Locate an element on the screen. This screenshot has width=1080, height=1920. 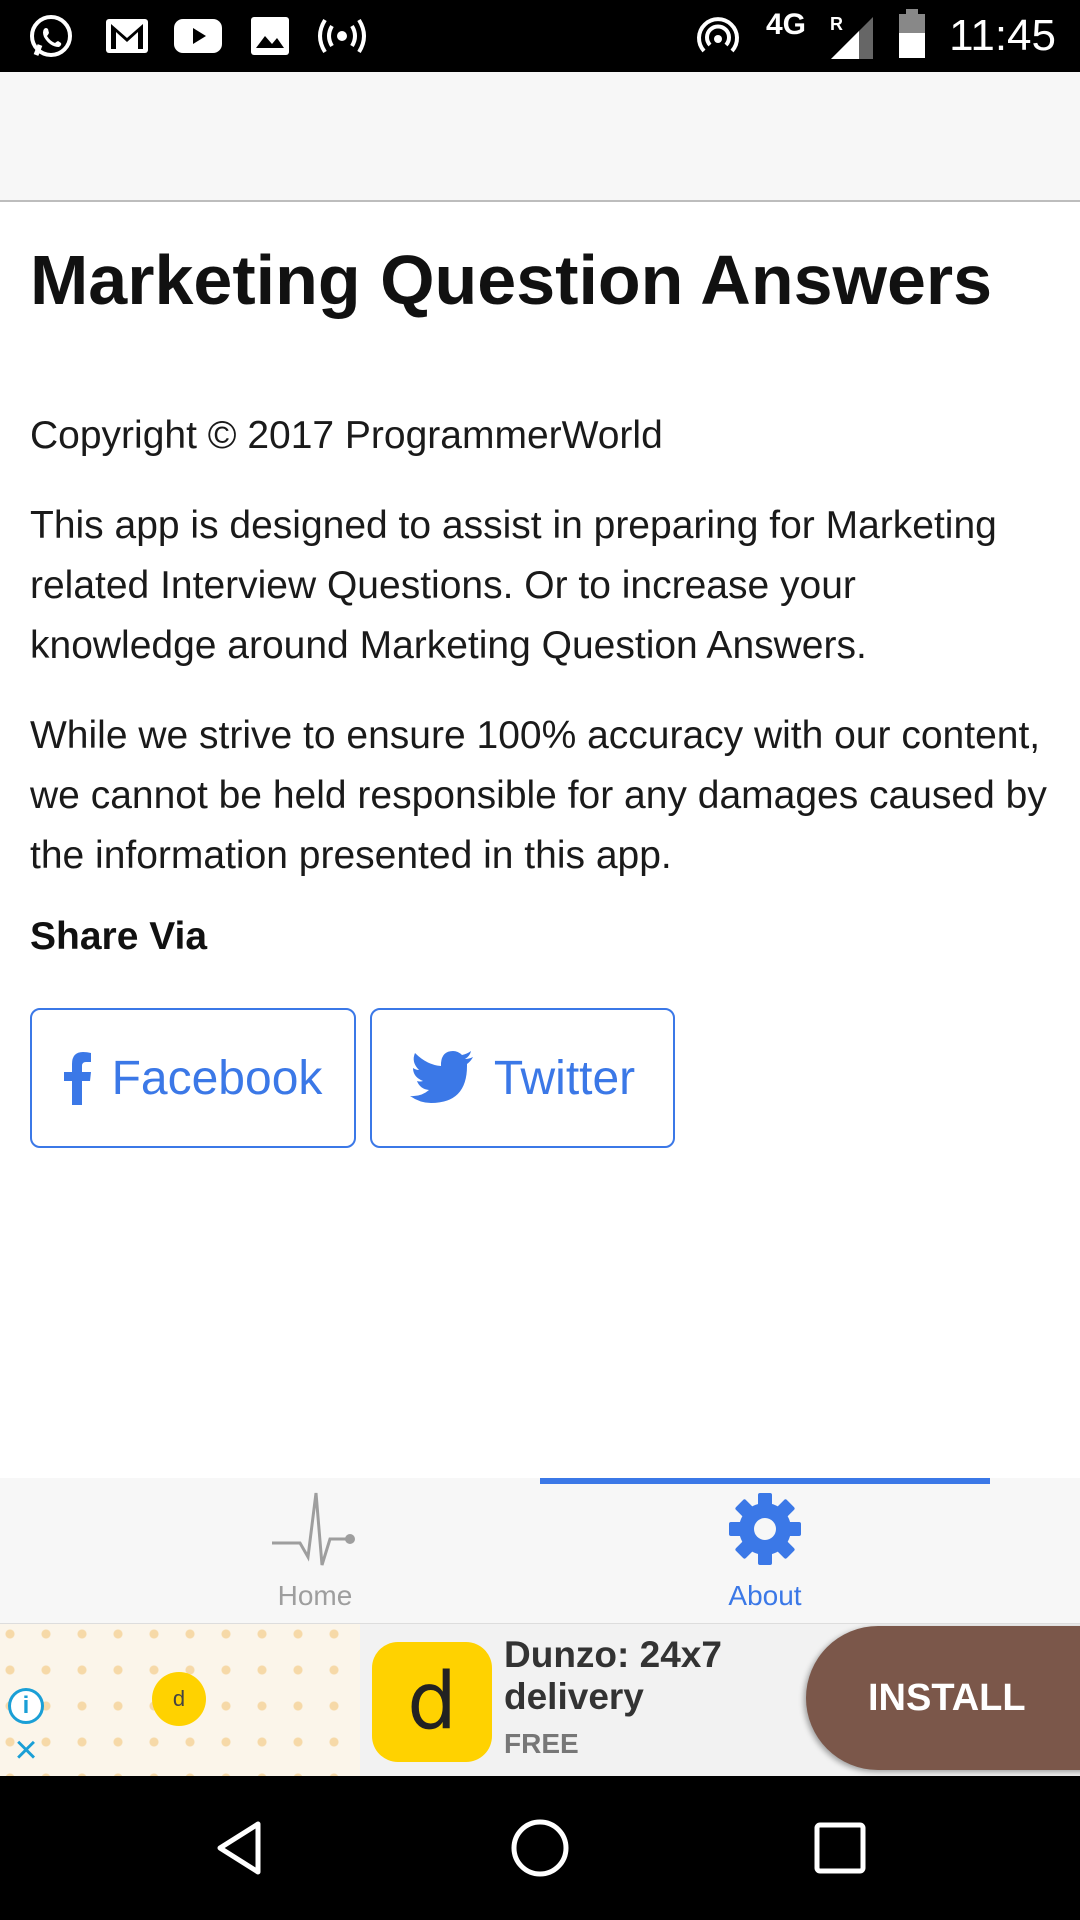
tab-home: Home is located at coordinates (315, 1551).